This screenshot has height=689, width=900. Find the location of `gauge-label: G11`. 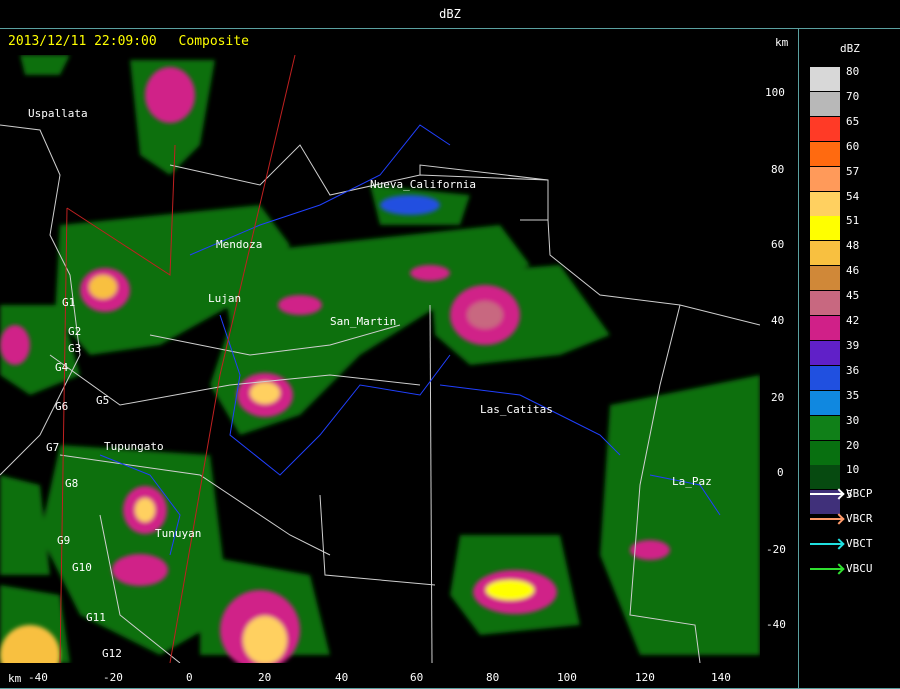

gauge-label: G11 is located at coordinates (96, 617).